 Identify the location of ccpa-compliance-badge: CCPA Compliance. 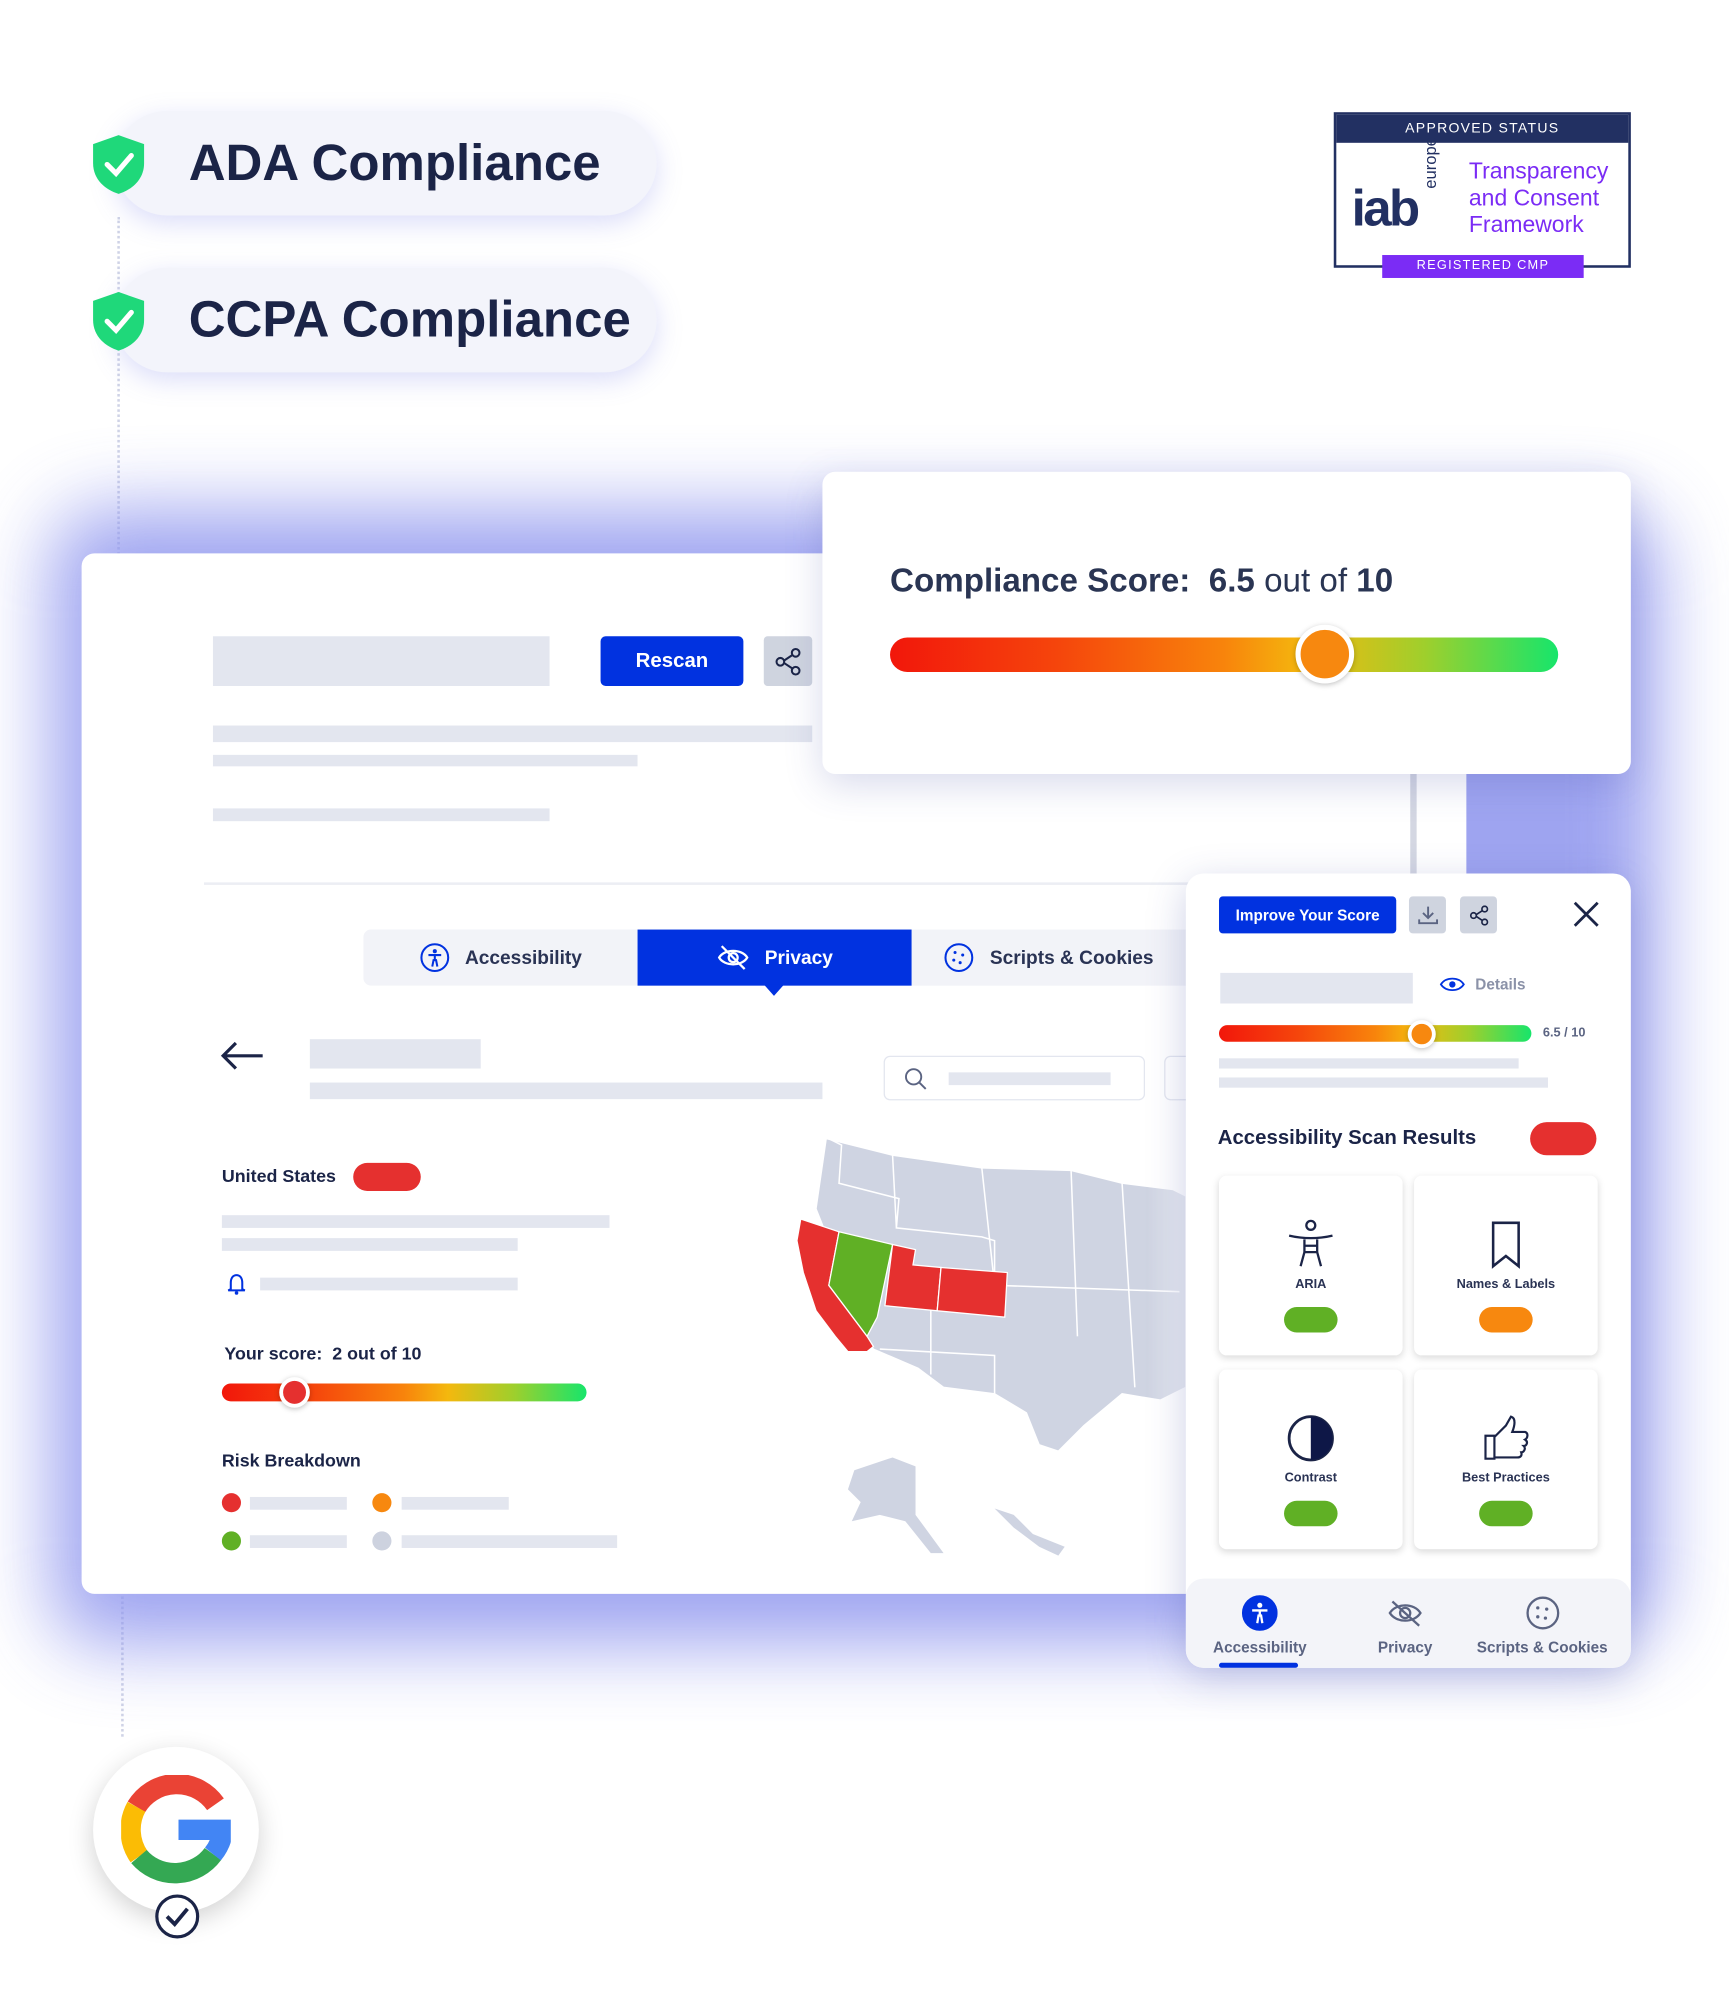
(385, 320).